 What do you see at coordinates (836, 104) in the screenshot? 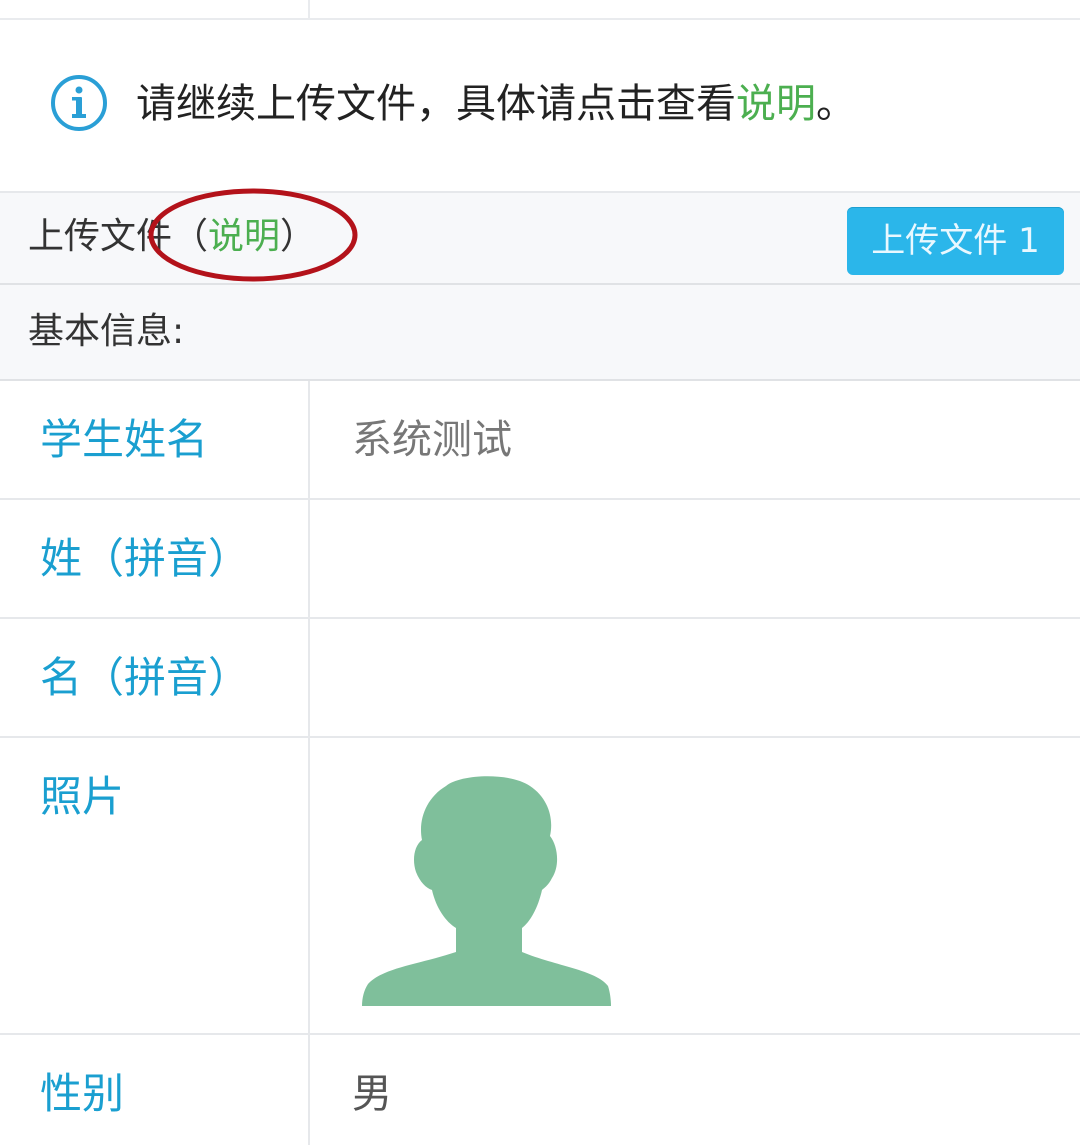
I see `notice-text-suffix: 。` at bounding box center [836, 104].